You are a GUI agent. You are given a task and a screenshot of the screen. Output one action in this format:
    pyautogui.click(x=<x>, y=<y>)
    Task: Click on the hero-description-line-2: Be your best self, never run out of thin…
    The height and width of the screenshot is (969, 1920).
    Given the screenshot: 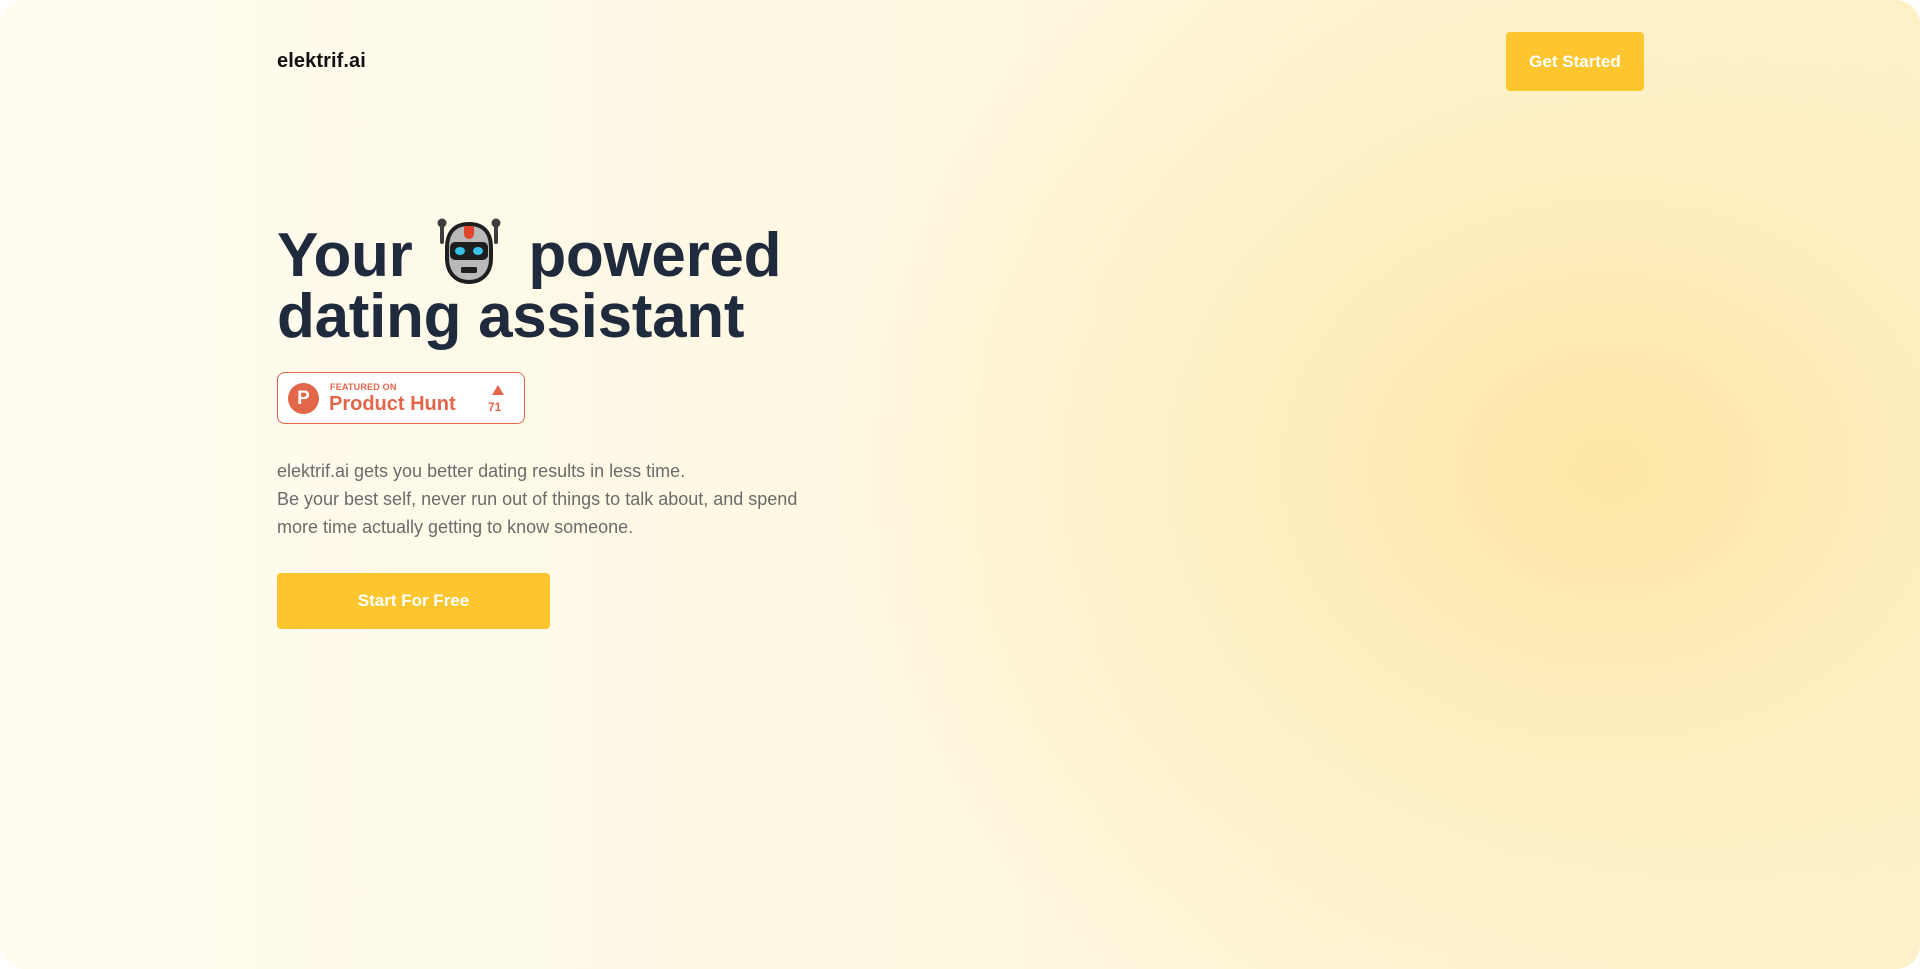 What is the action you would take?
    pyautogui.click(x=537, y=513)
    